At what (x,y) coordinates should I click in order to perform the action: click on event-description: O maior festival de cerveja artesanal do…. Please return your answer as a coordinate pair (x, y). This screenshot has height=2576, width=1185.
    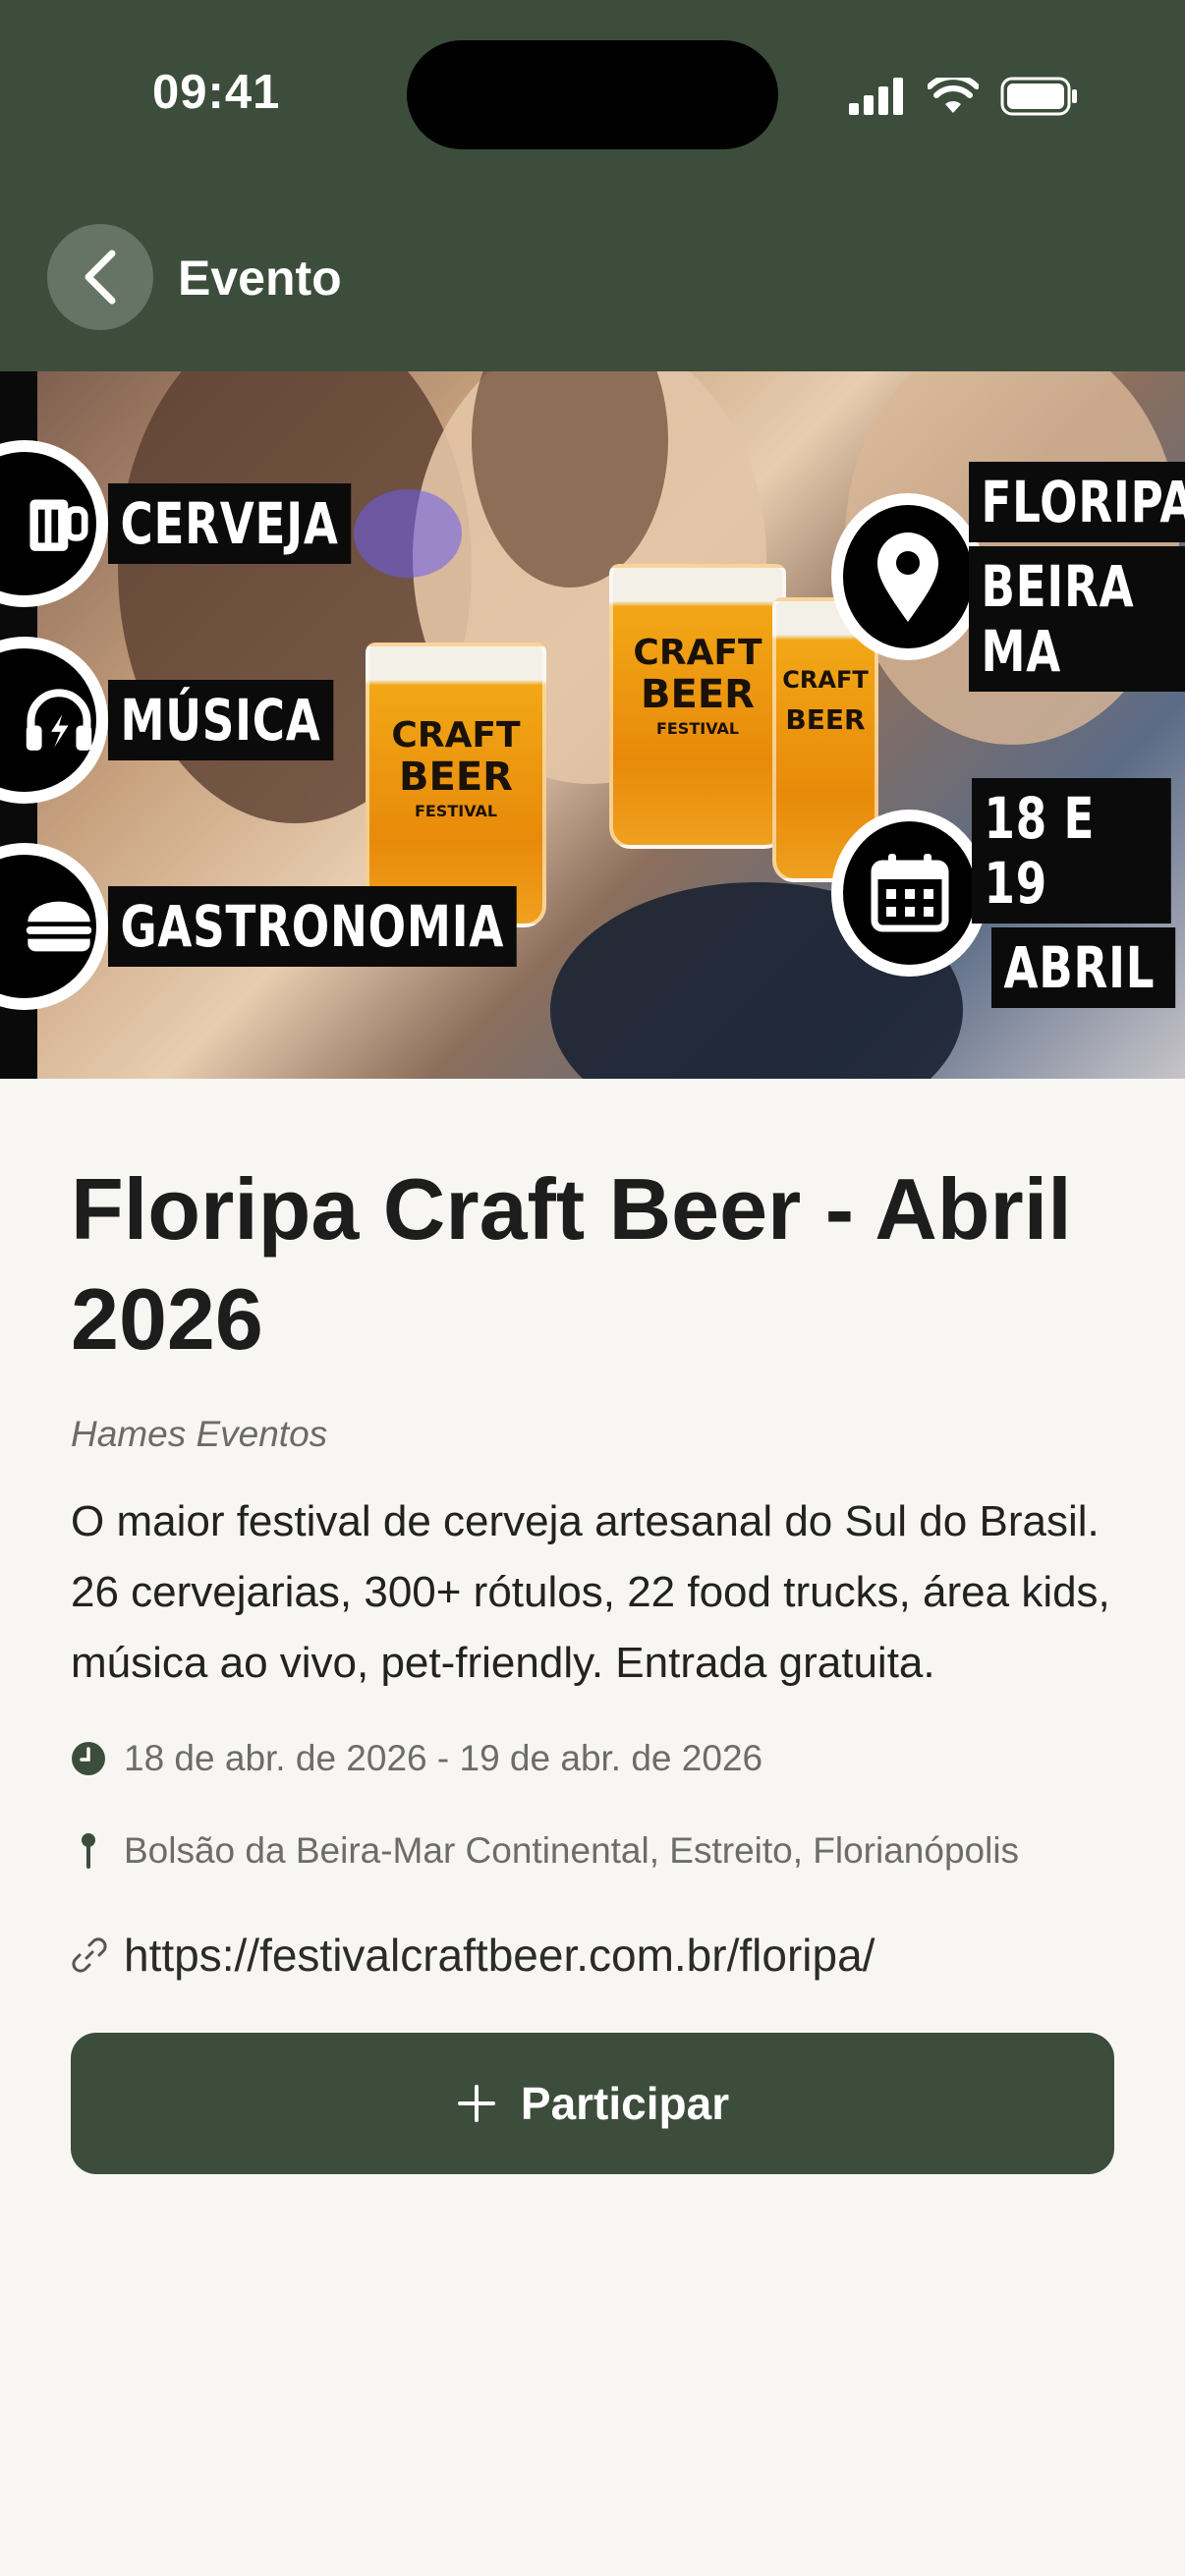
    Looking at the image, I should click on (591, 1592).